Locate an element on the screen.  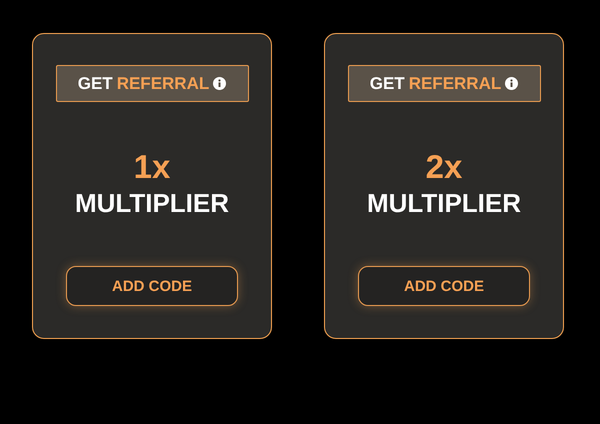
multiplier-value: 1x is located at coordinates (152, 167).